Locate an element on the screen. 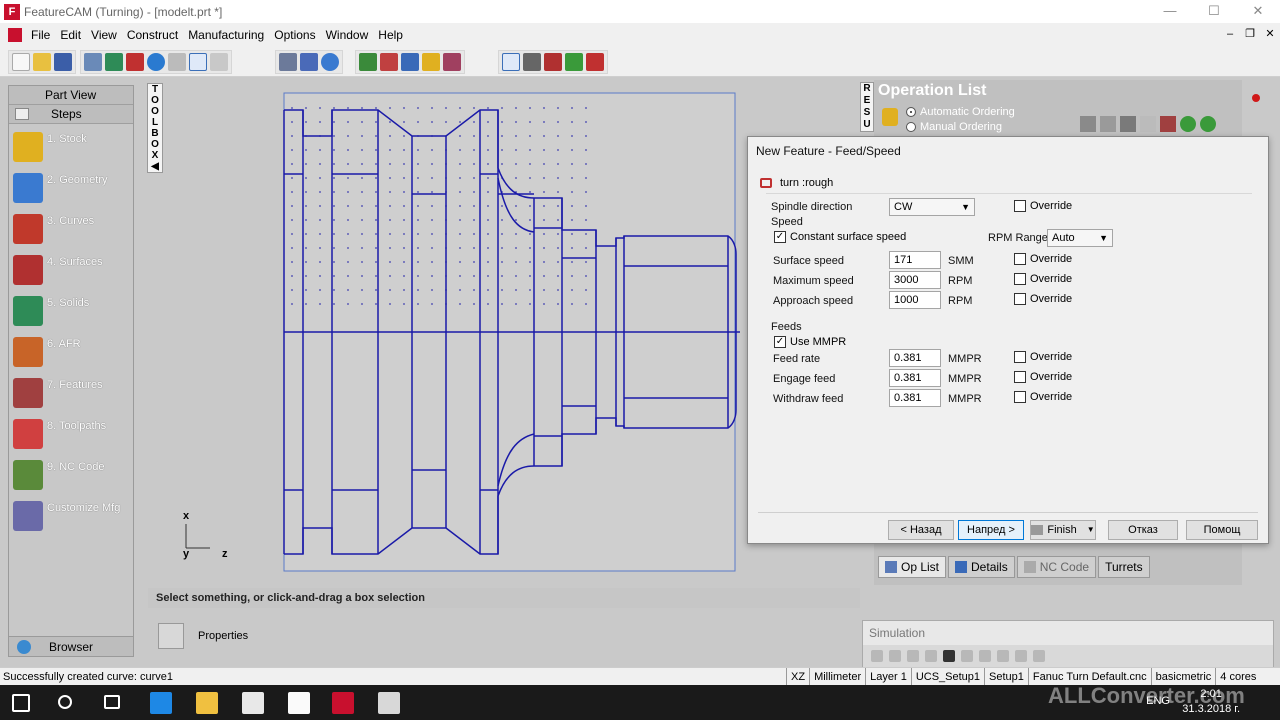 The width and height of the screenshot is (1280, 720). status-ucs: UCS_Setup1 is located at coordinates (947, 677).